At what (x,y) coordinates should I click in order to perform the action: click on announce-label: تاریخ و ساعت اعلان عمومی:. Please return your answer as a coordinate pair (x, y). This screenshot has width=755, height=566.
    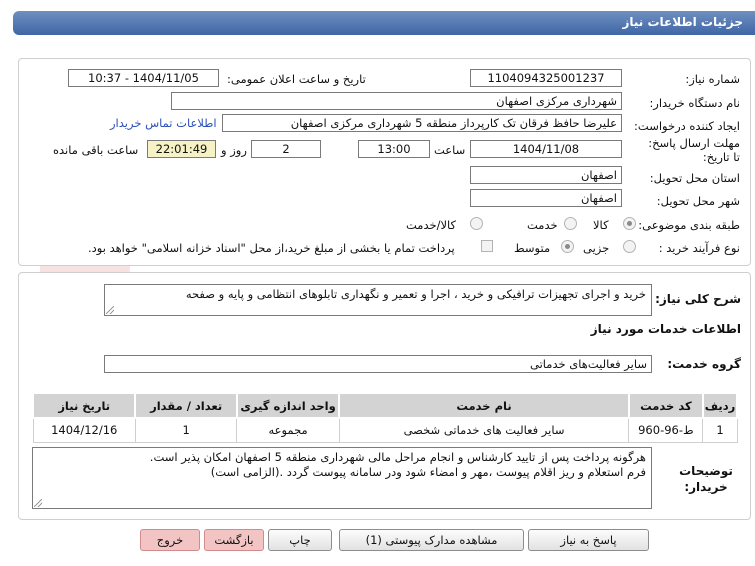
    Looking at the image, I should click on (296, 79).